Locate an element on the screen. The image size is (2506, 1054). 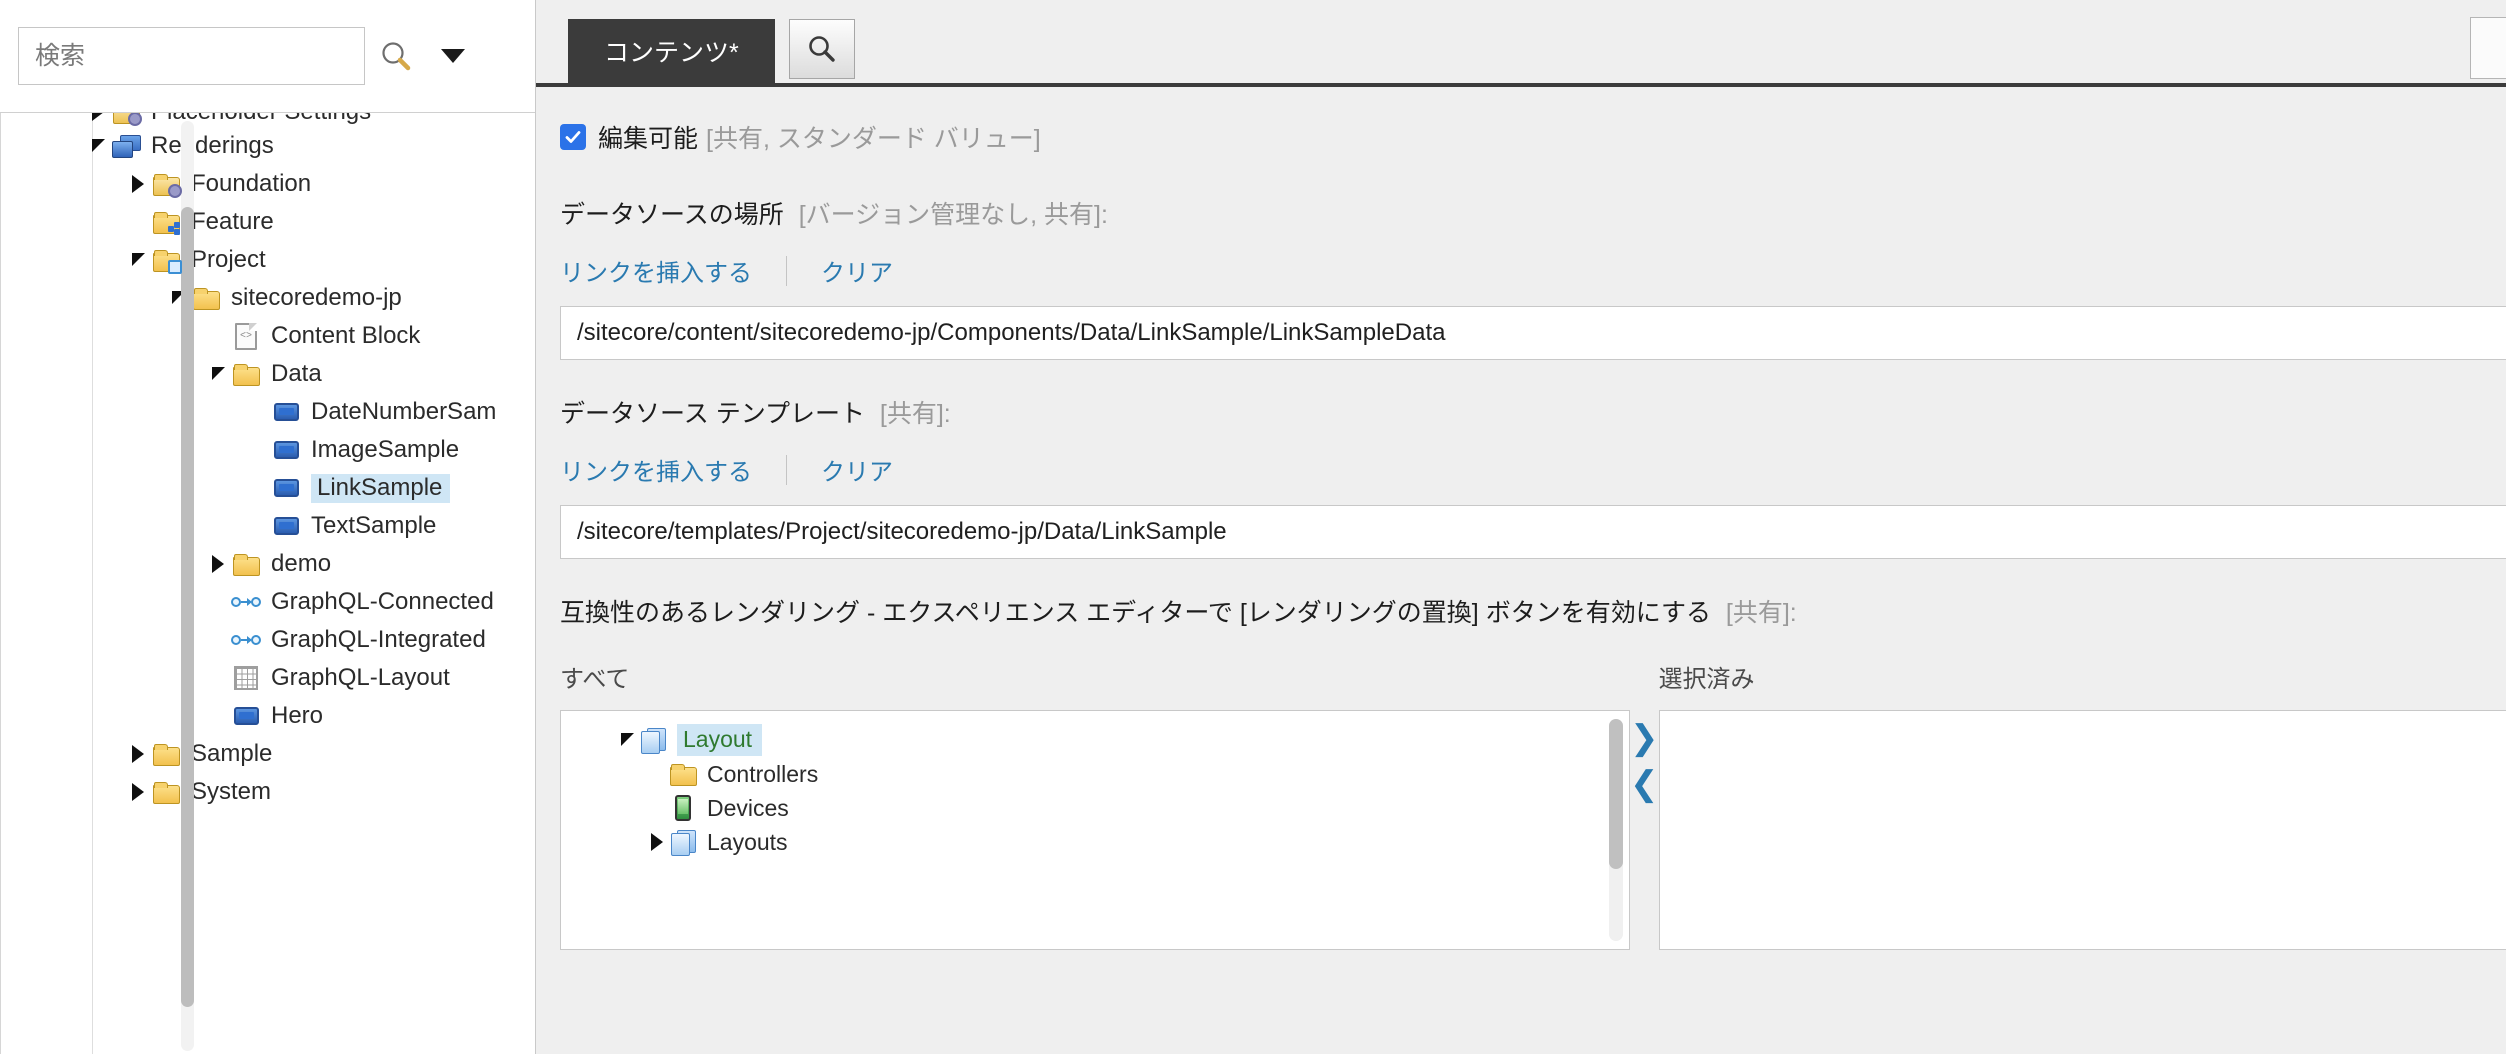
all-renderings-scrollbar is located at coordinates (1616, 830).